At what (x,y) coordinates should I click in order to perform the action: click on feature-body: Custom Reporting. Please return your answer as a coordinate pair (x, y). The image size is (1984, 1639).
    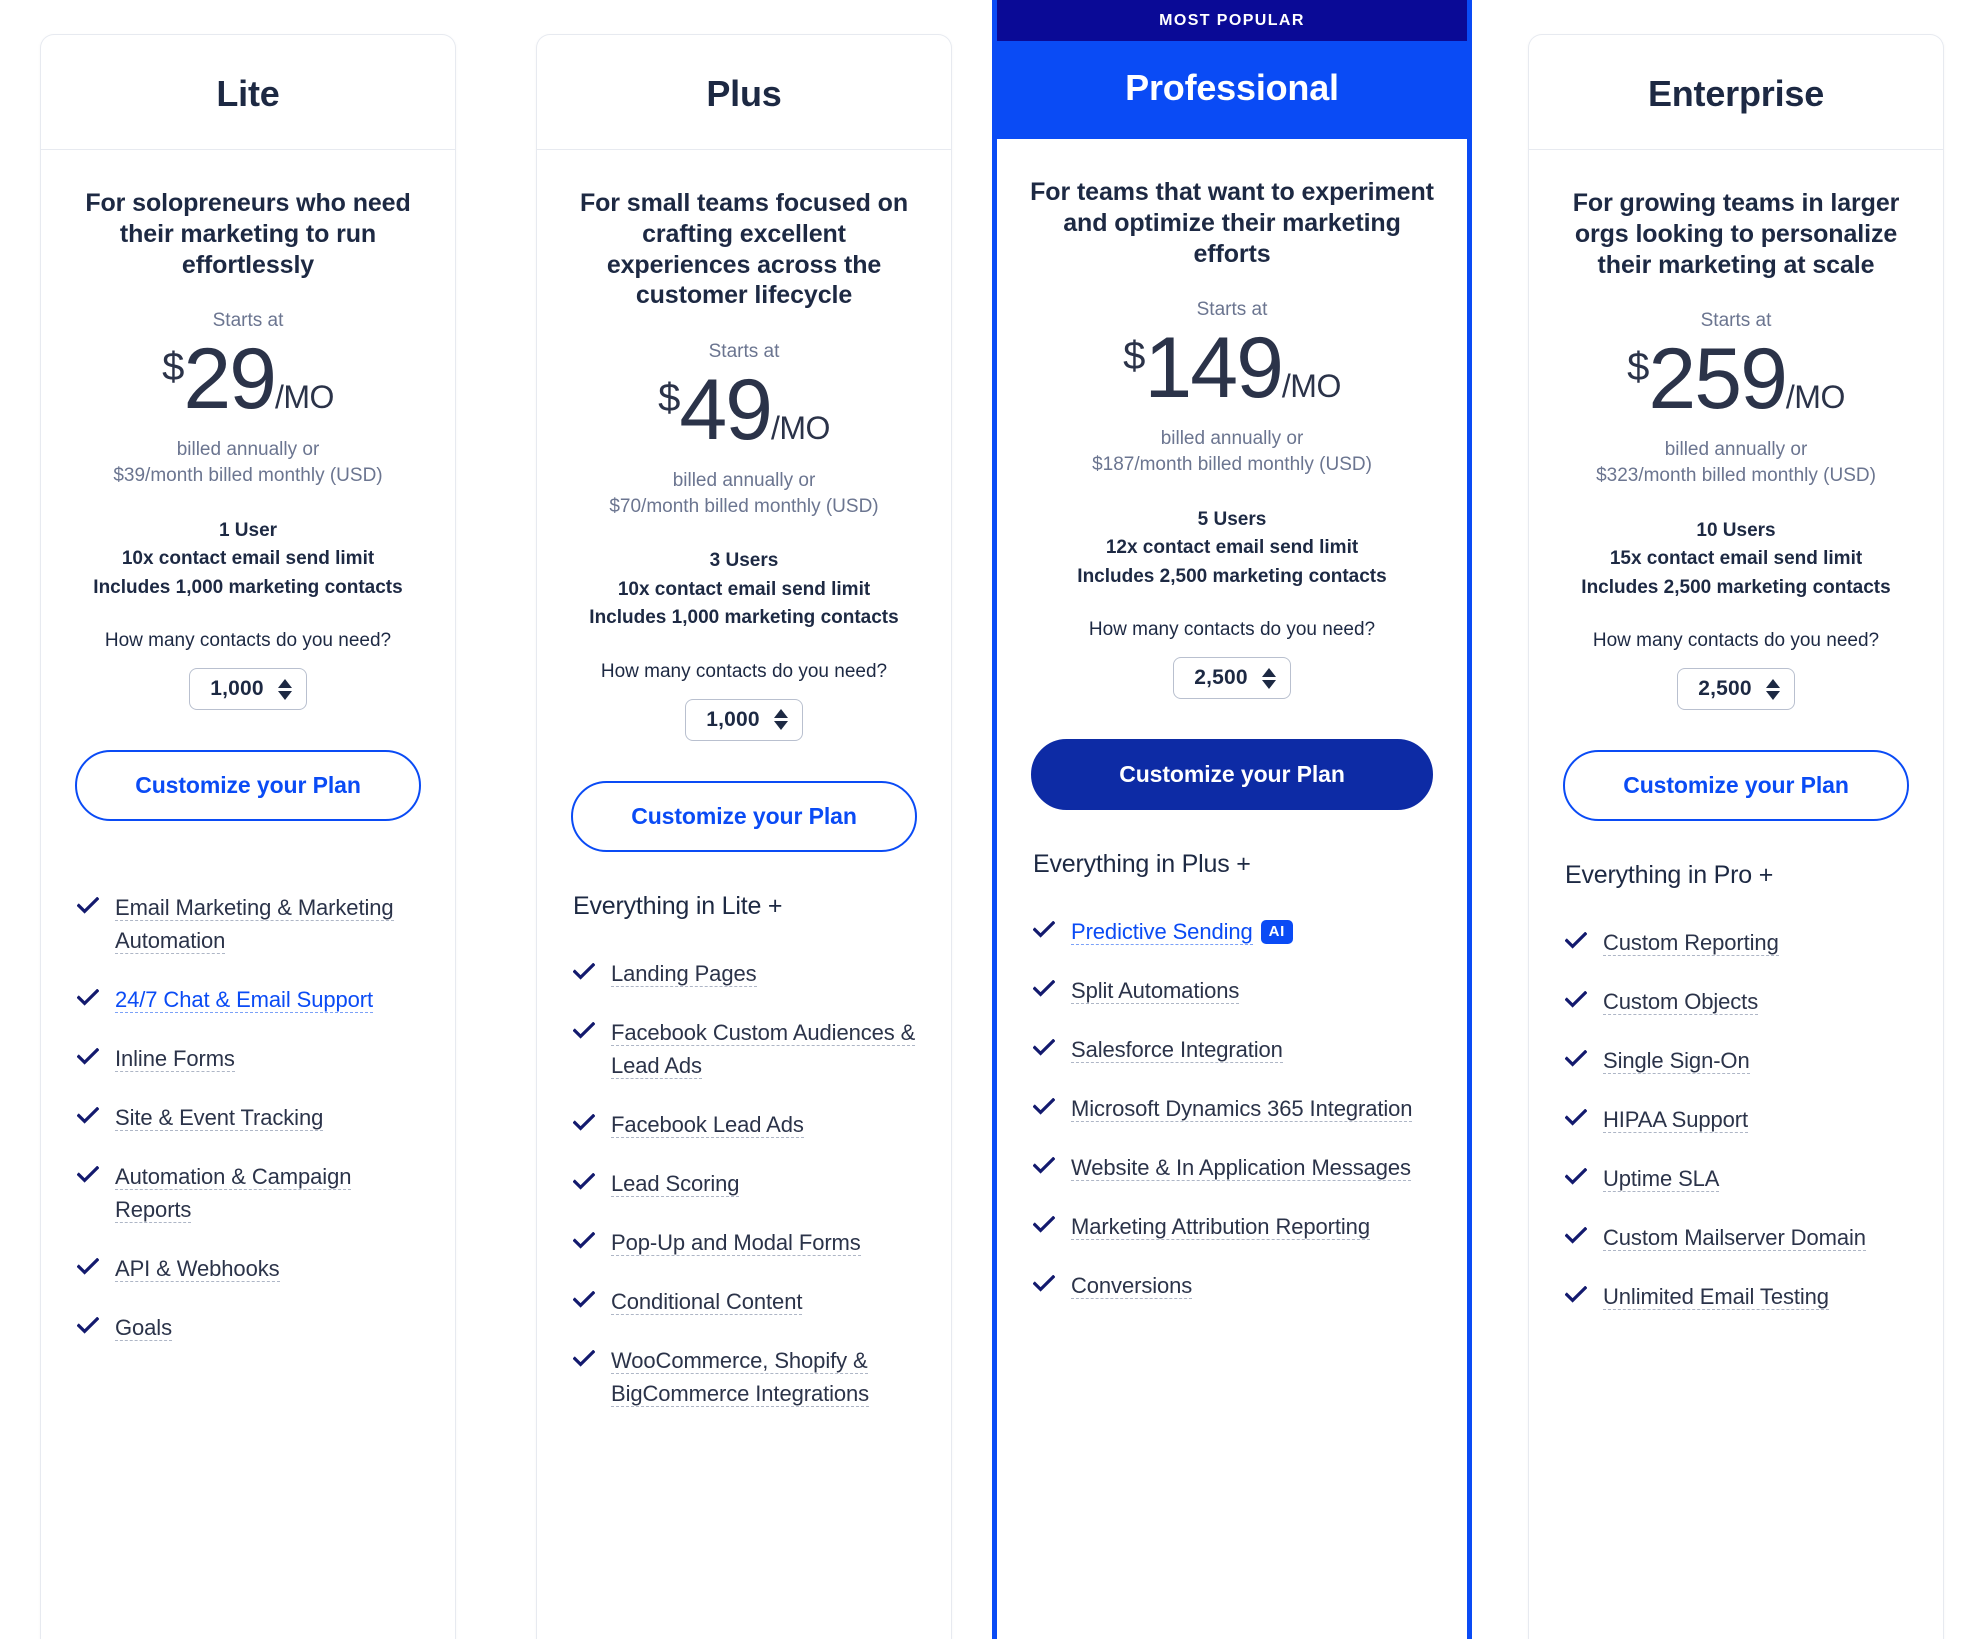
    Looking at the image, I should click on (1695, 942).